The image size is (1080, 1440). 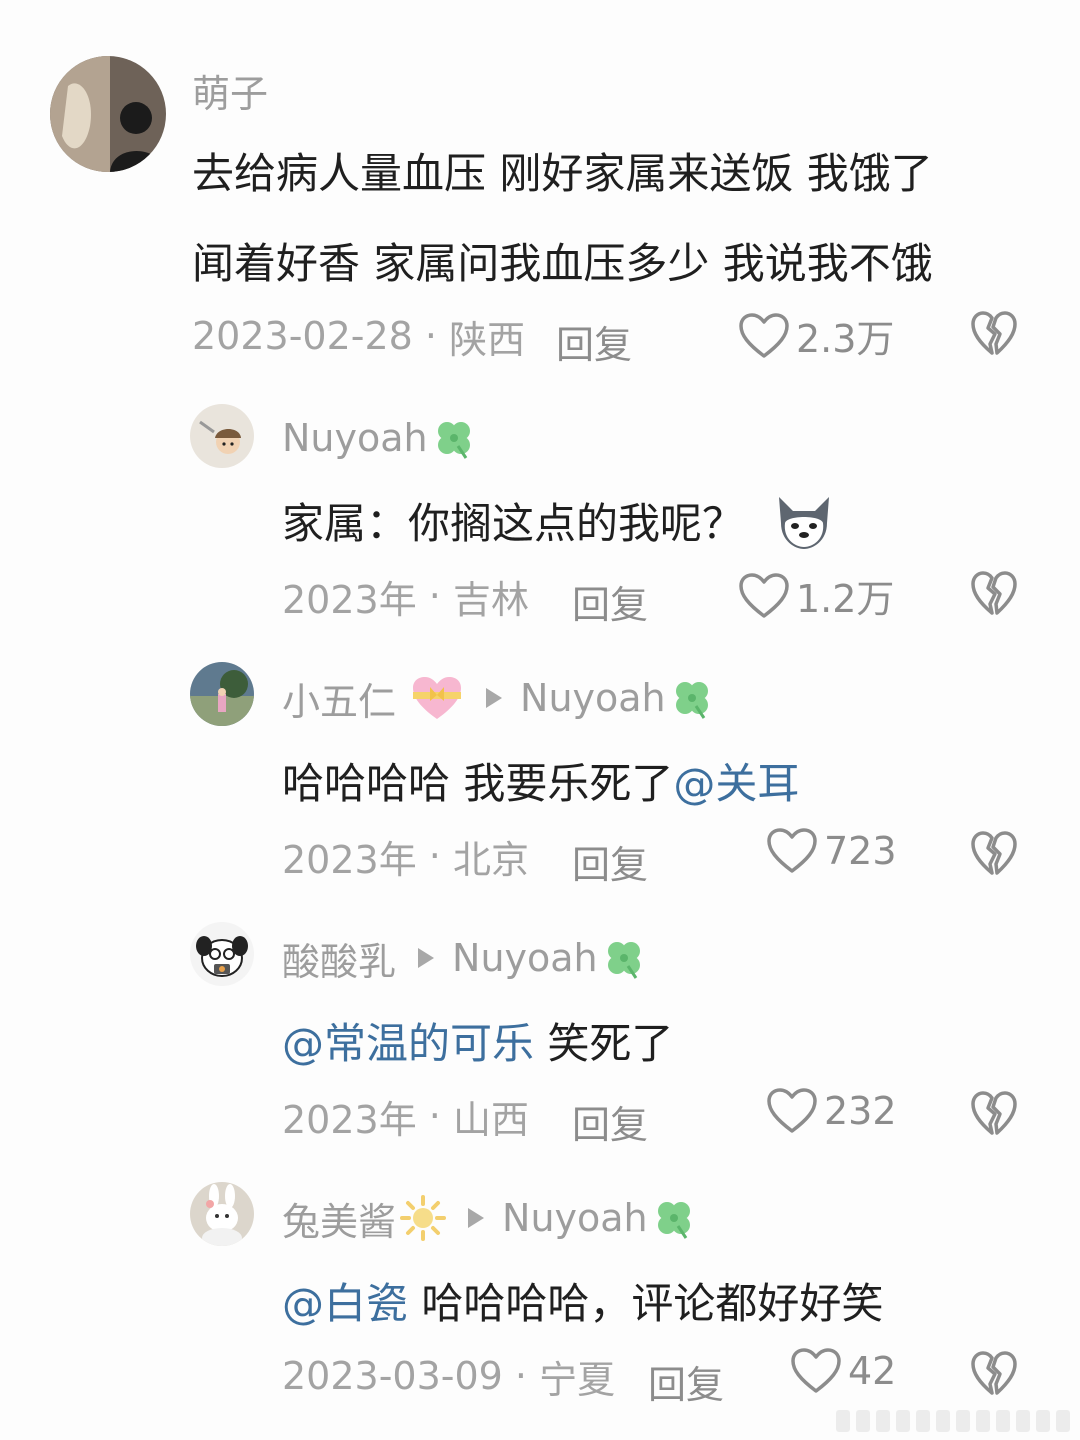 I want to click on comment-text-body: 哈哈哈哈，评论都好好笑, so click(x=646, y=1303).